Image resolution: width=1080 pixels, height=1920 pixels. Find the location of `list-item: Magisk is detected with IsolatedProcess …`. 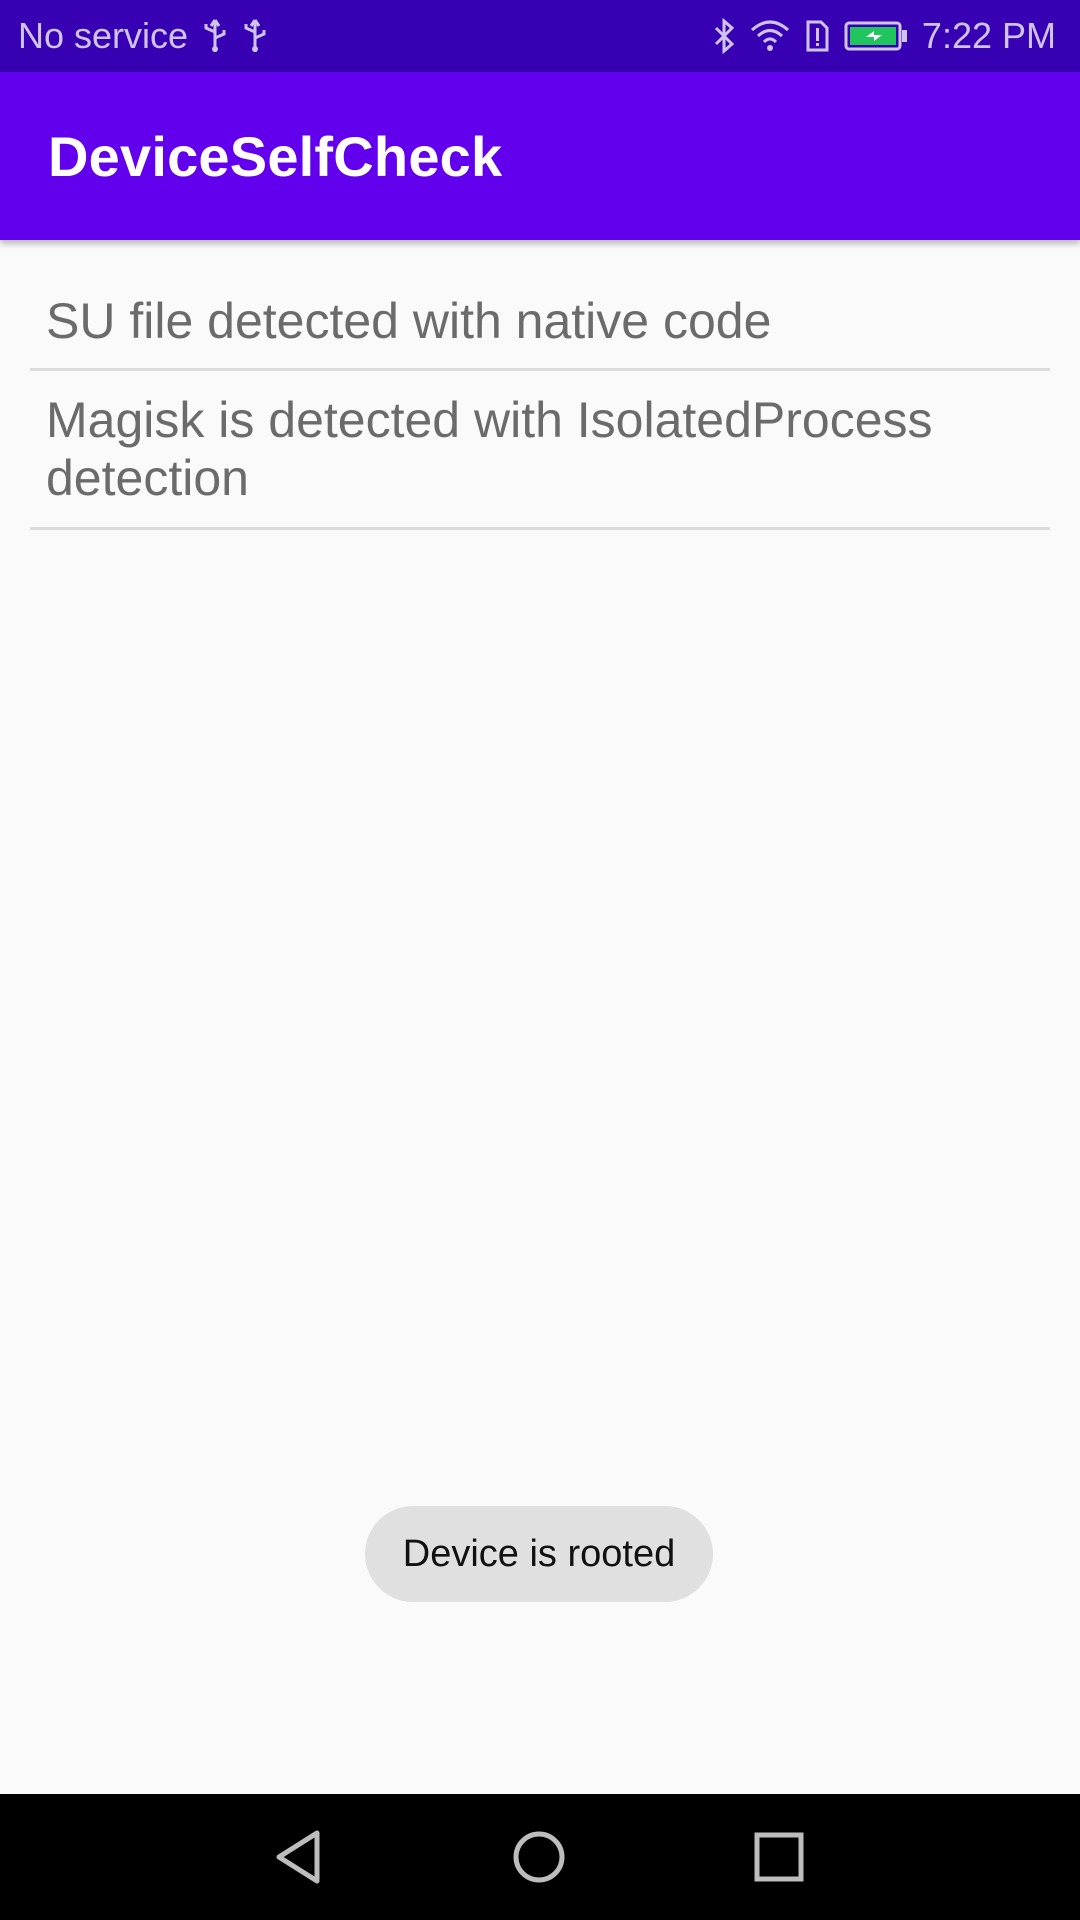

list-item: Magisk is detected with IsolatedProcess … is located at coordinates (540, 450).